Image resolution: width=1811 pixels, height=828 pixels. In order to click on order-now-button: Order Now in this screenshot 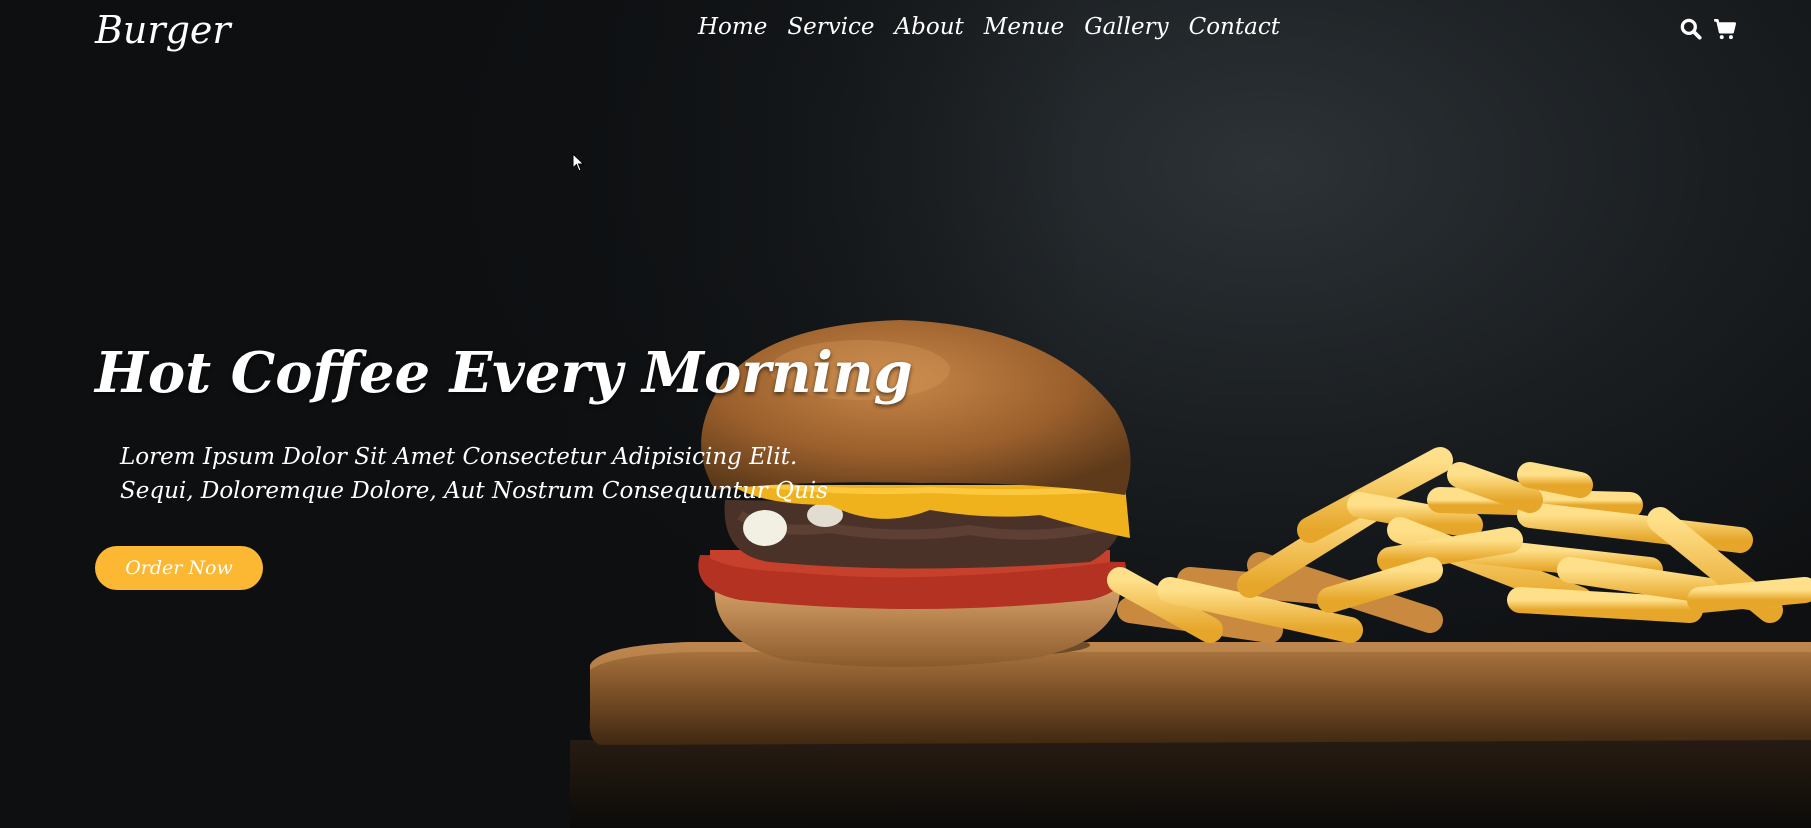, I will do `click(179, 568)`.